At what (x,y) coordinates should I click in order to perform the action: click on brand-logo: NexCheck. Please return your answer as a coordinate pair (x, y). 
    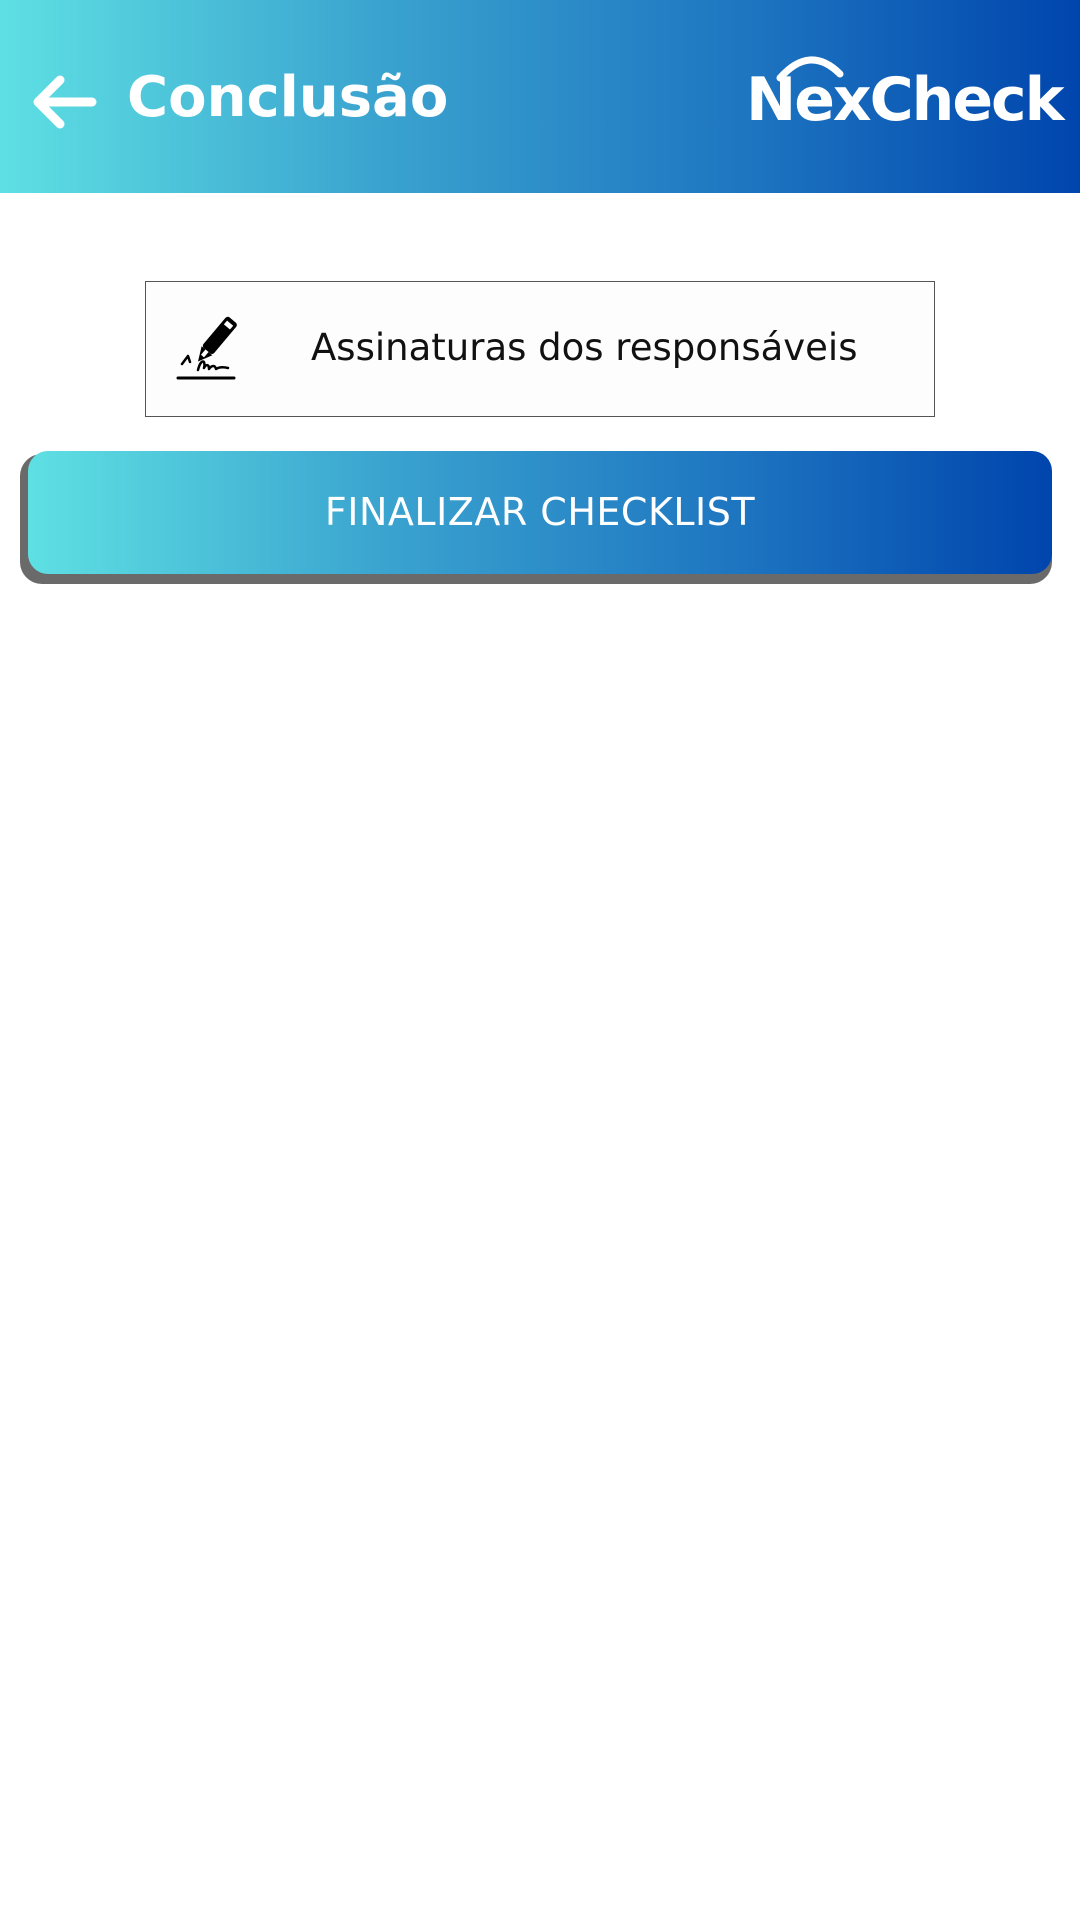
    Looking at the image, I should click on (905, 91).